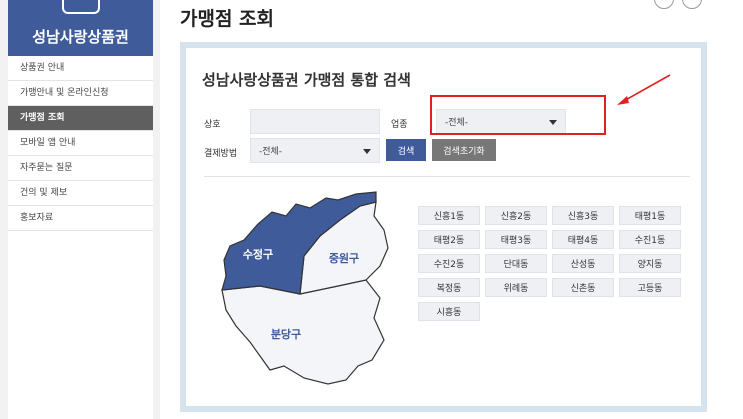  What do you see at coordinates (80, 37) in the screenshot?
I see `brand-title: 성남사랑상품권` at bounding box center [80, 37].